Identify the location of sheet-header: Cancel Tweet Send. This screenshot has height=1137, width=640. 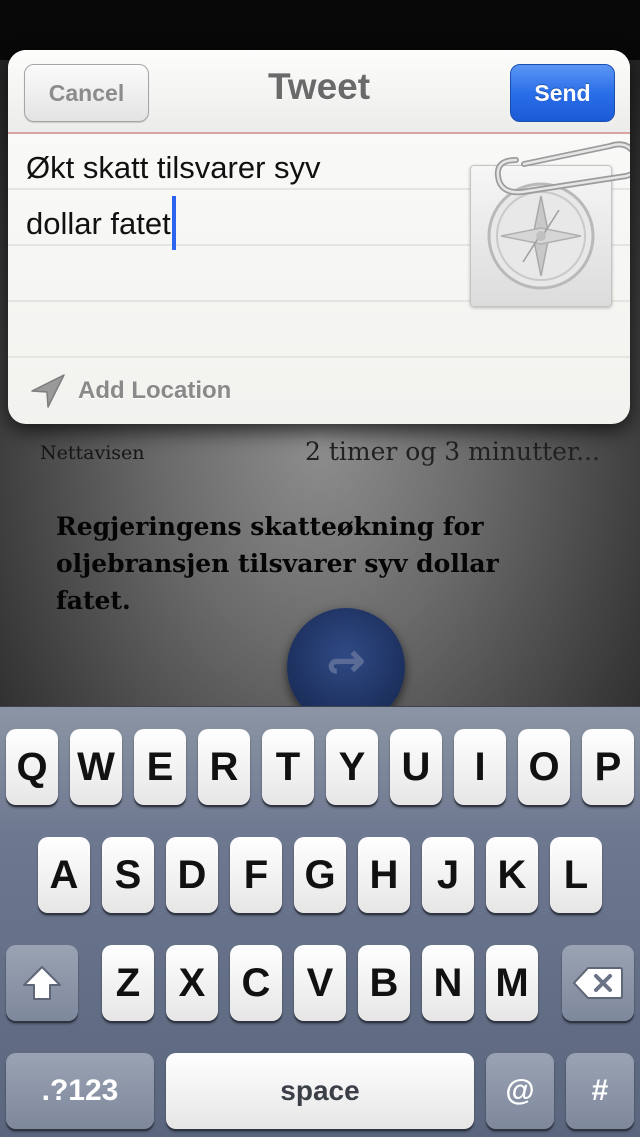
(319, 92).